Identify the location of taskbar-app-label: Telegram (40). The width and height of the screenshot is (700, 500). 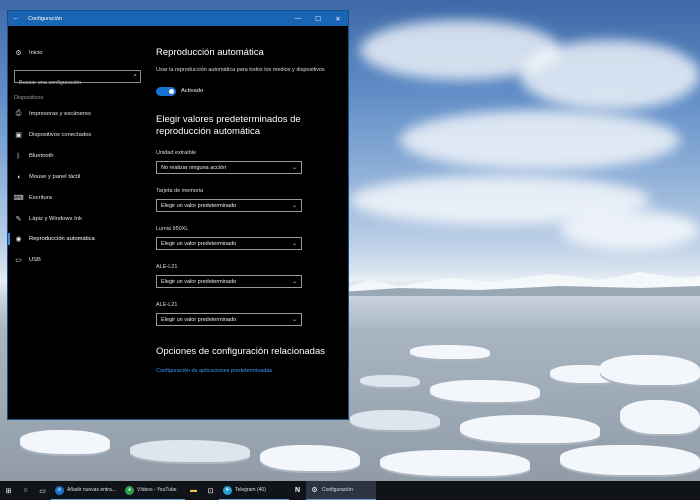
(250, 490).